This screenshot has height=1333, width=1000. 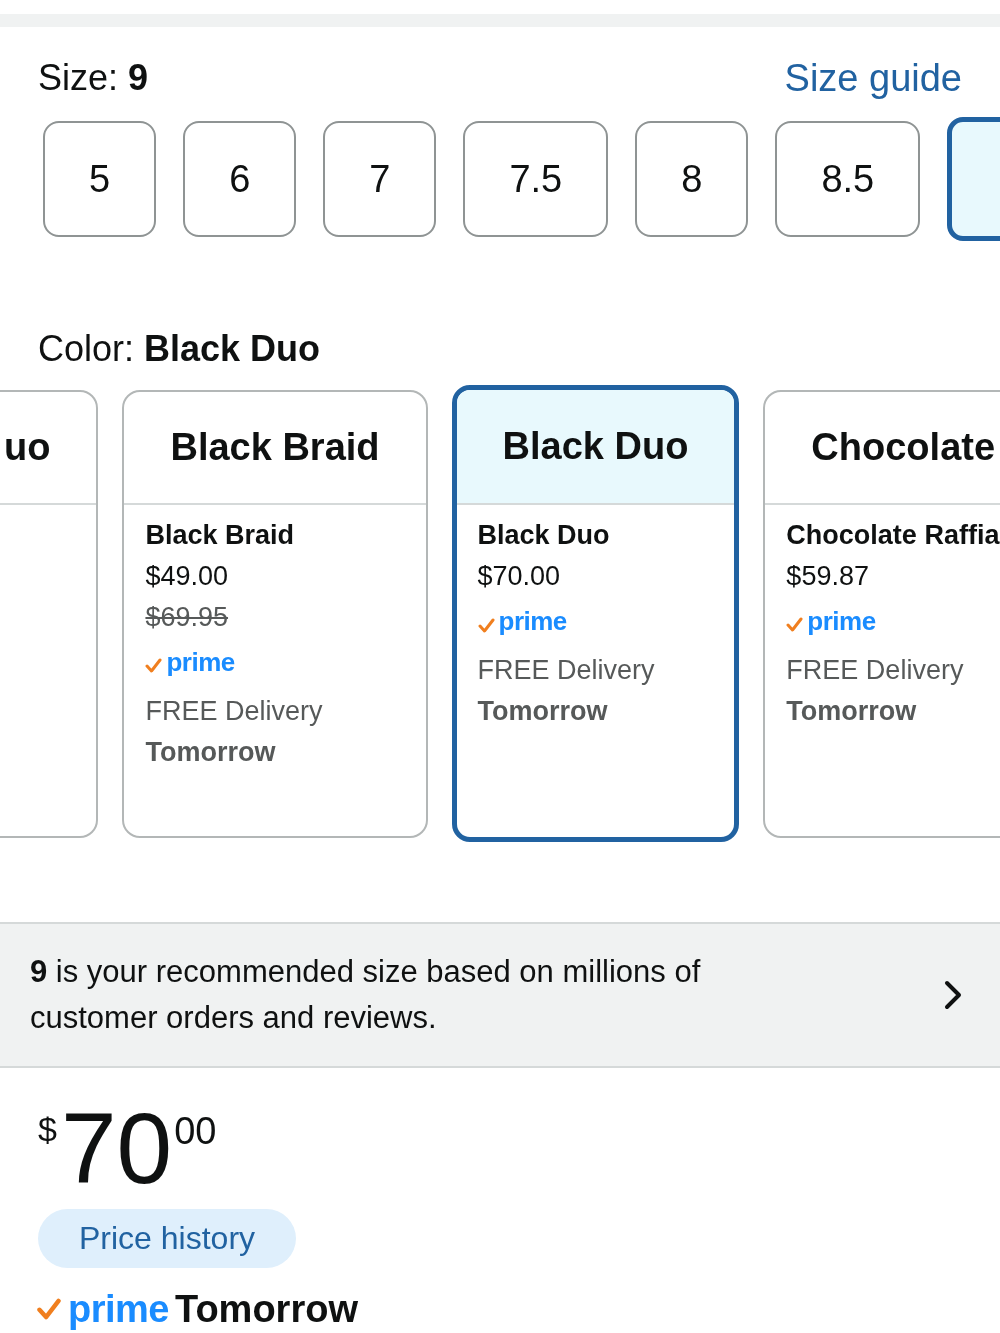 I want to click on price-whole: 70, so click(x=116, y=1148).